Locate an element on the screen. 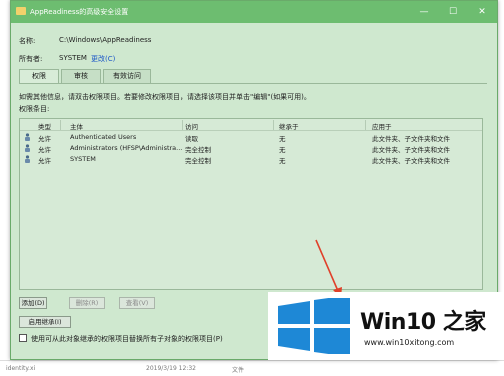 Image resolution: width=504 pixels, height=376 pixels. close-button: ✕ is located at coordinates (482, 12).